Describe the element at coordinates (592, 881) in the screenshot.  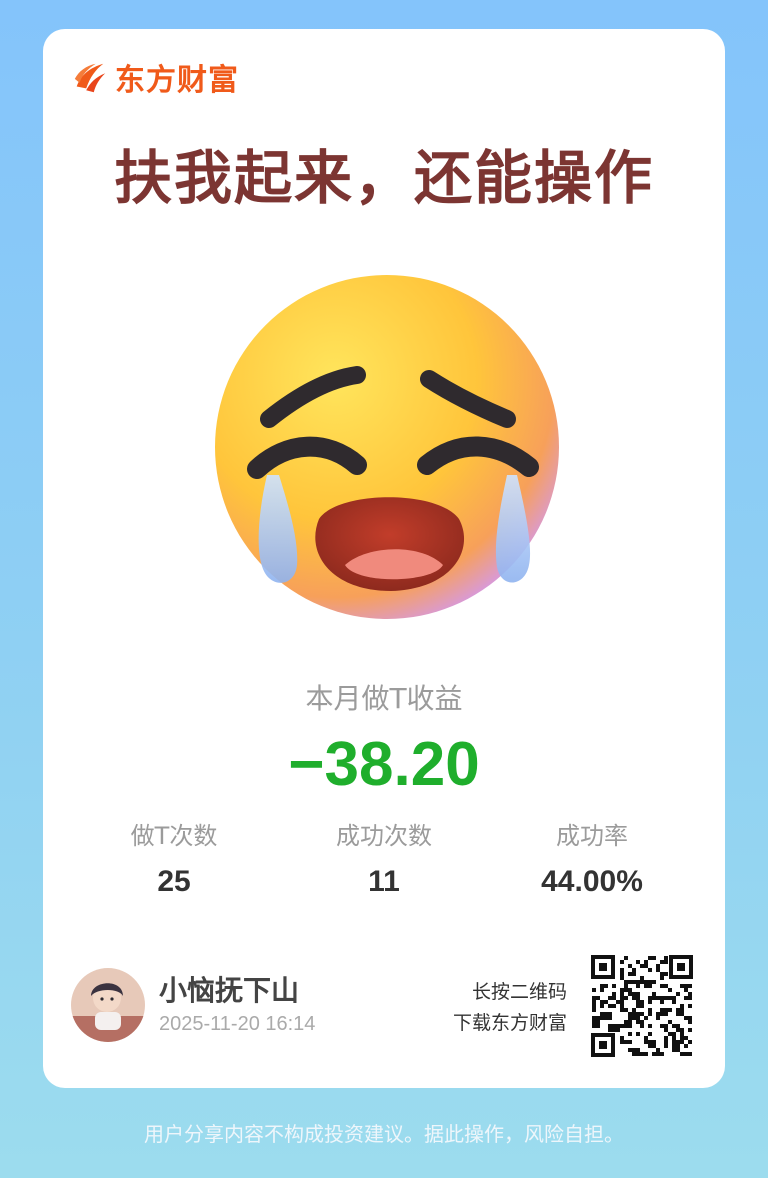
I see `stat-value: 44.00%` at that location.